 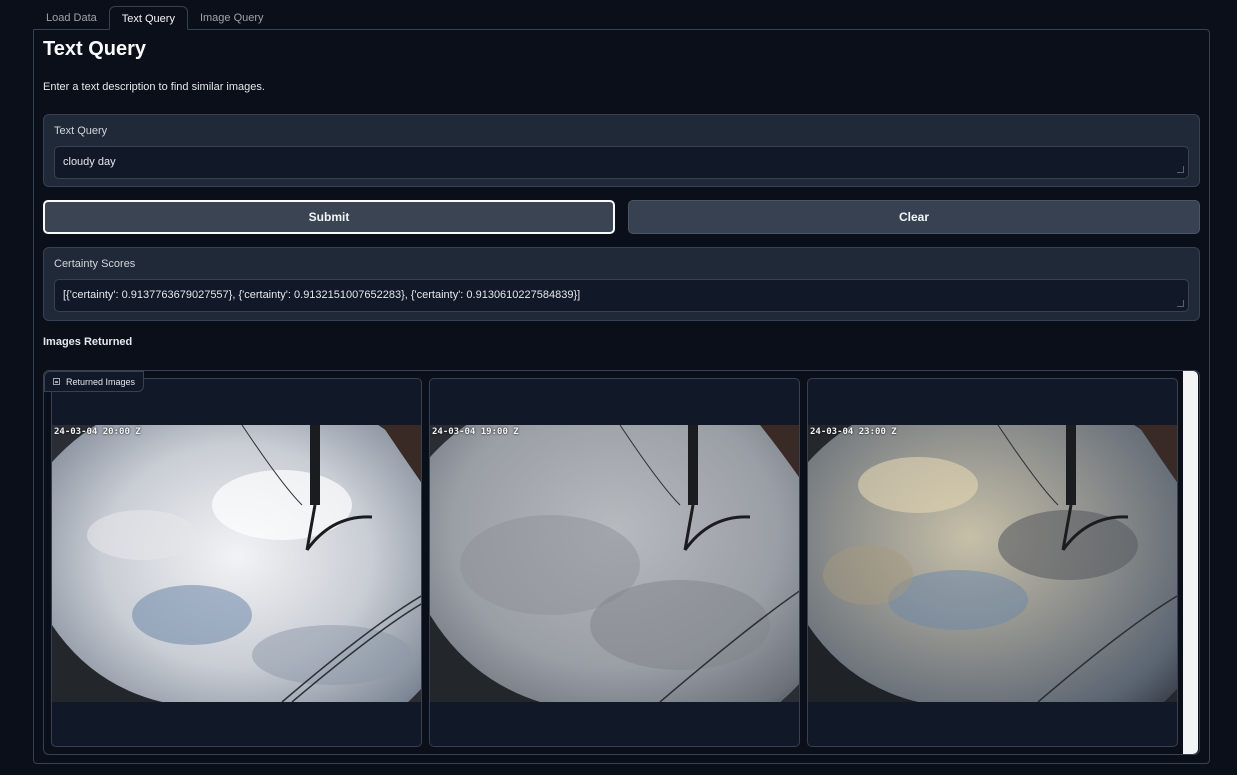 What do you see at coordinates (88, 342) in the screenshot?
I see `images-returned-label: Images Returned` at bounding box center [88, 342].